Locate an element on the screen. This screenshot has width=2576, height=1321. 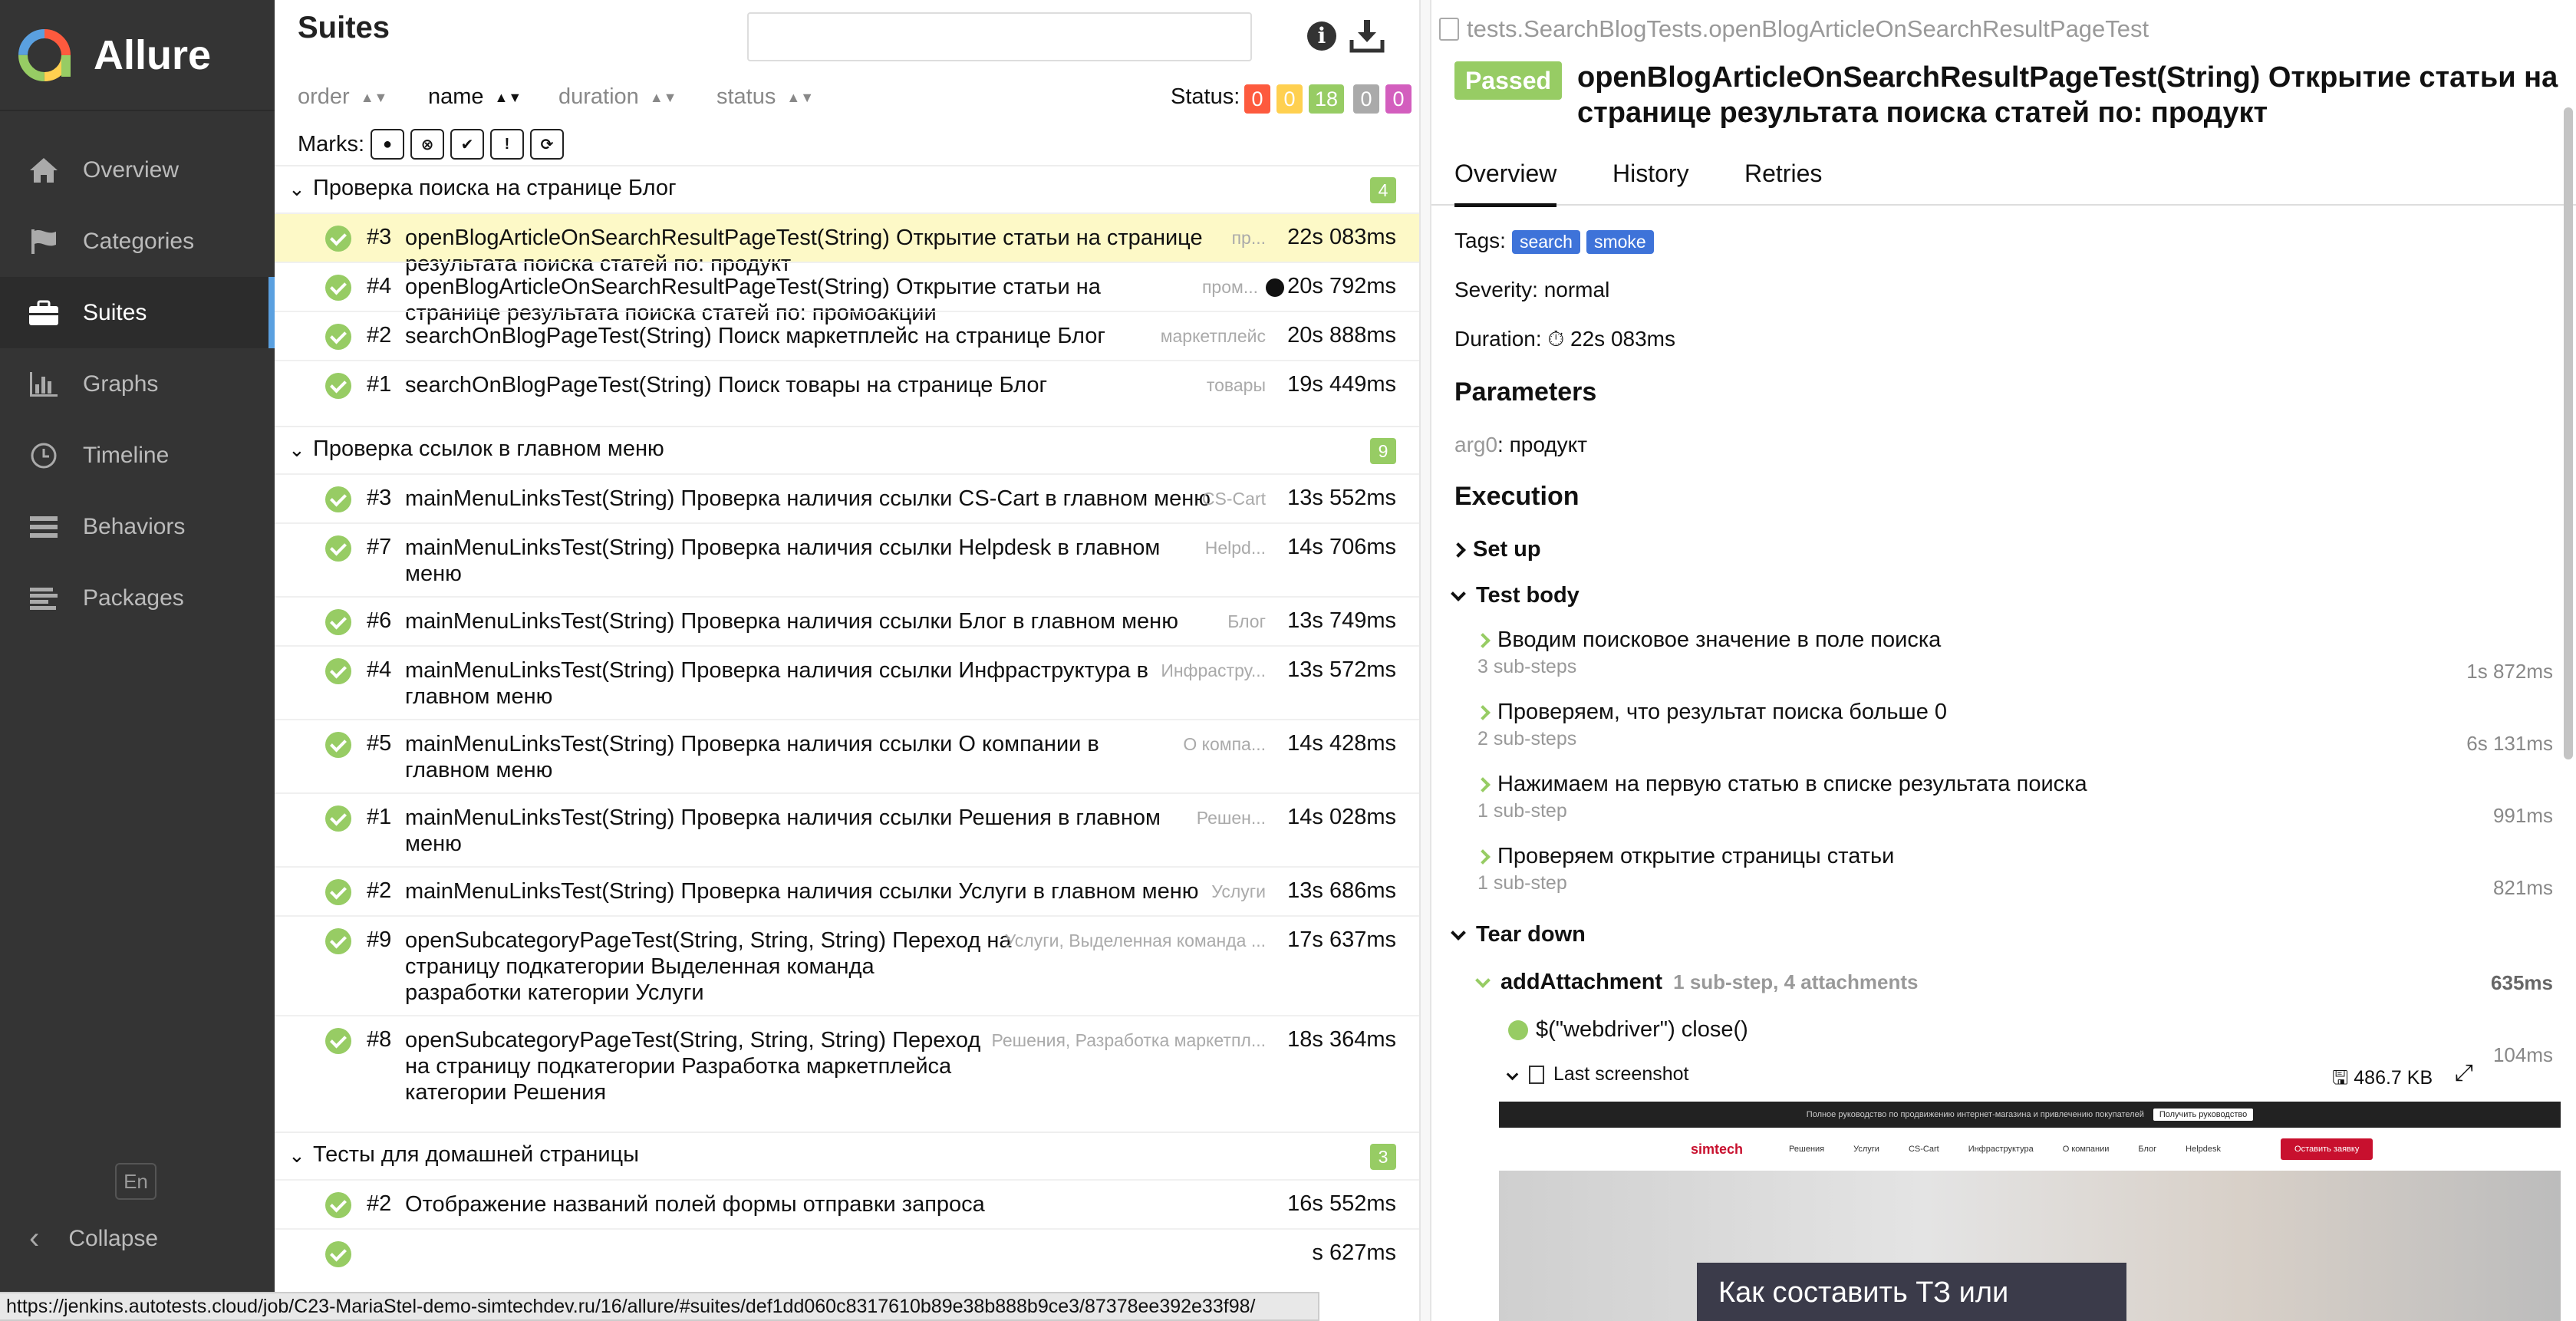
nav-label: Overview is located at coordinates (131, 169).